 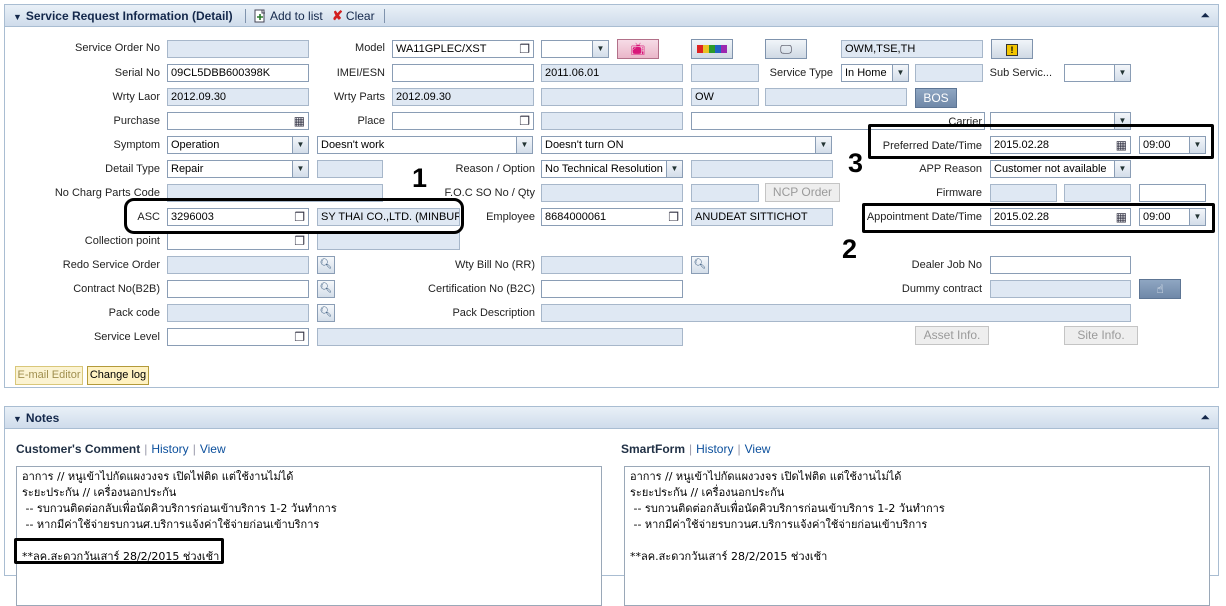 What do you see at coordinates (924, 217) in the screenshot?
I see `label-appointment-date-time: Appointment Date/Time` at bounding box center [924, 217].